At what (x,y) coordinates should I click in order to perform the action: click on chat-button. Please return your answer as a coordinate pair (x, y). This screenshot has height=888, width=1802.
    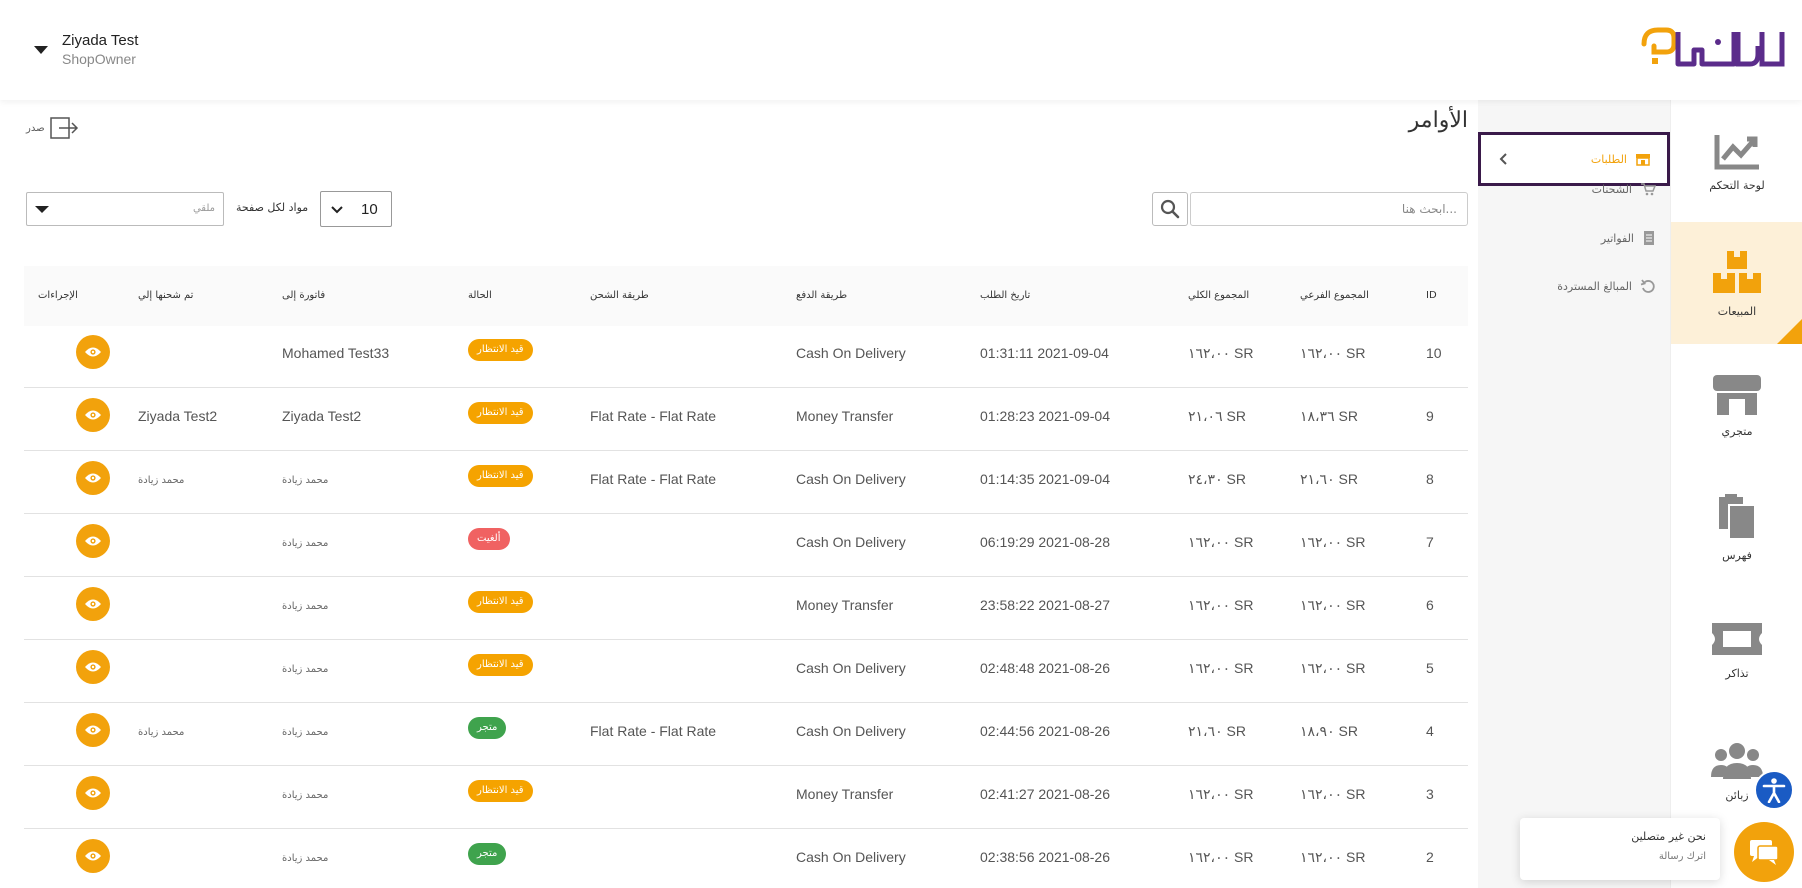
    Looking at the image, I should click on (1764, 852).